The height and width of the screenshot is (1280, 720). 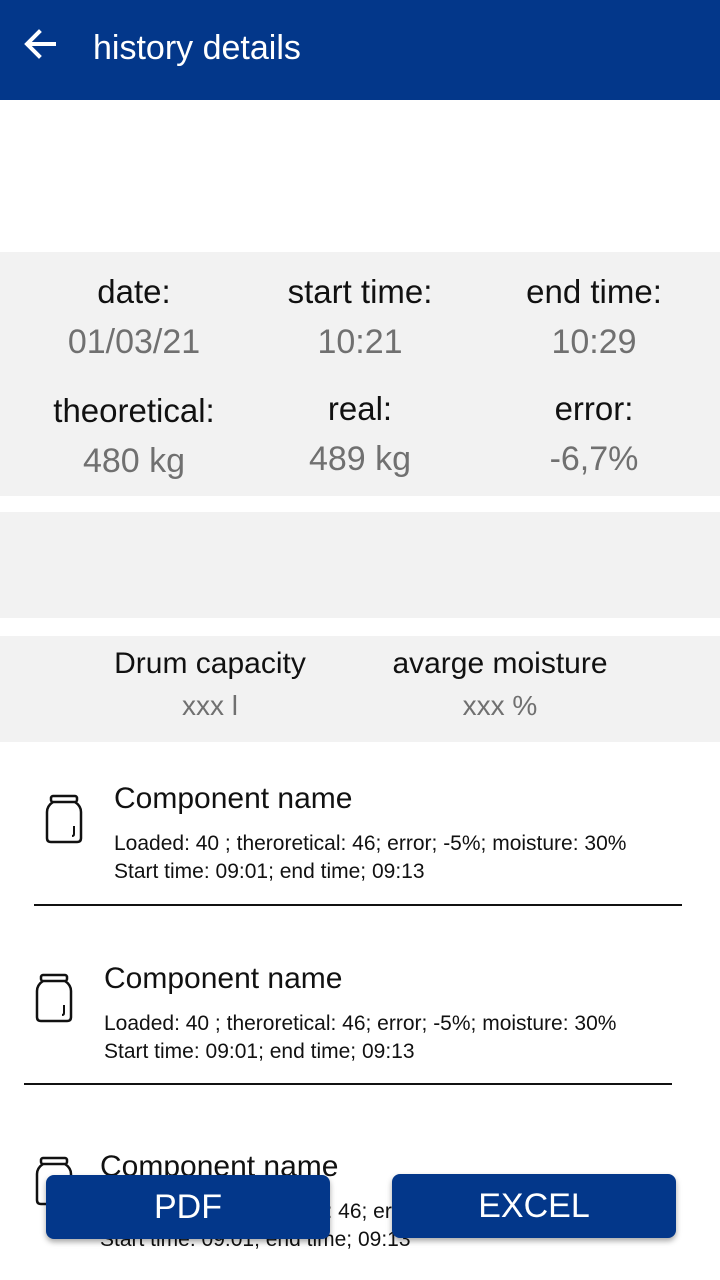 I want to click on real-cell: real: 489 kg, so click(x=360, y=434).